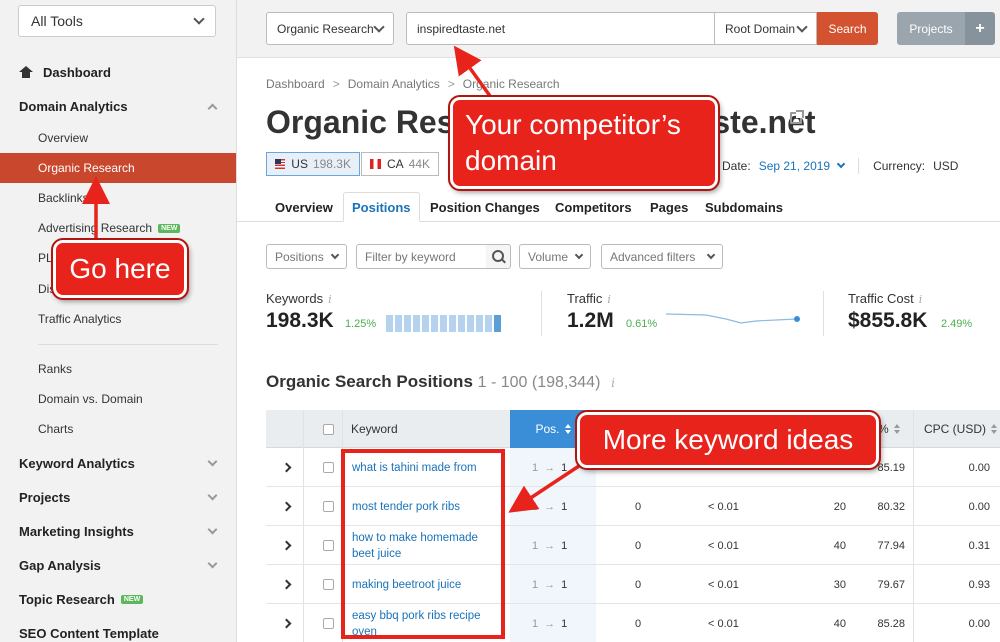  What do you see at coordinates (120, 269) in the screenshot?
I see `go-here-callout: Go here` at bounding box center [120, 269].